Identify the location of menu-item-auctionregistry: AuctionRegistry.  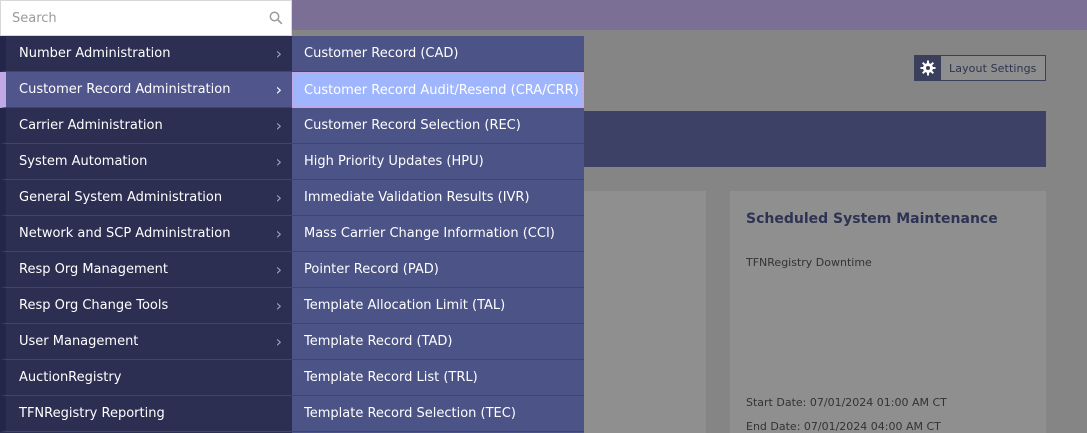
(146, 378).